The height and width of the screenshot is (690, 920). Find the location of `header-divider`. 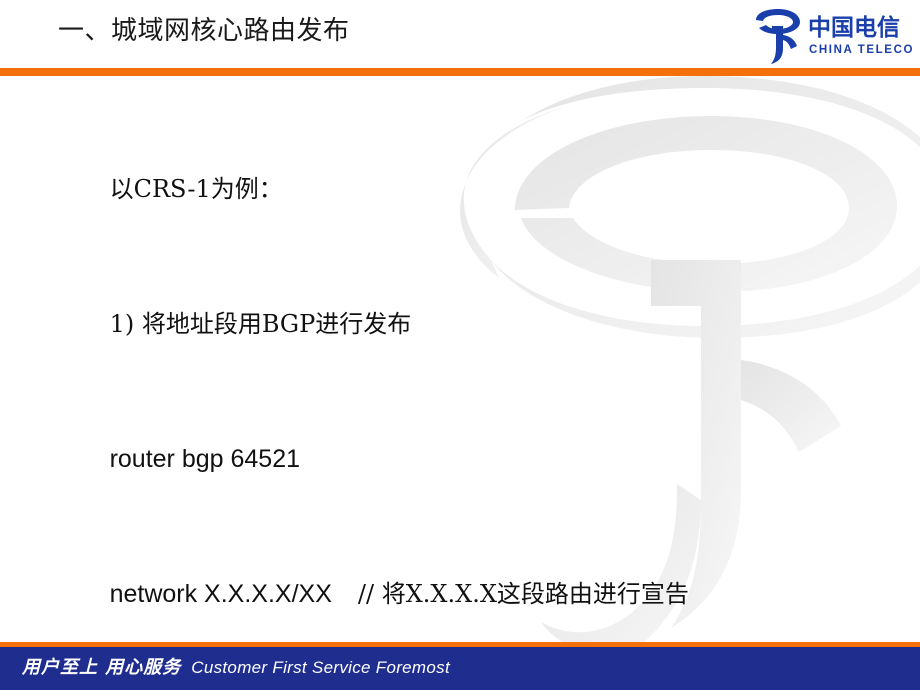

header-divider is located at coordinates (460, 72).